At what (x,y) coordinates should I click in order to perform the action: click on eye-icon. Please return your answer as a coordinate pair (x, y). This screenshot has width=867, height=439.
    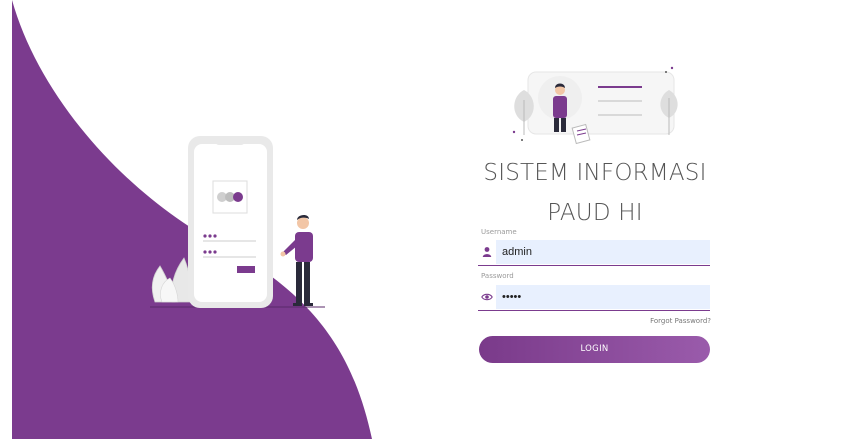
    Looking at the image, I should click on (487, 297).